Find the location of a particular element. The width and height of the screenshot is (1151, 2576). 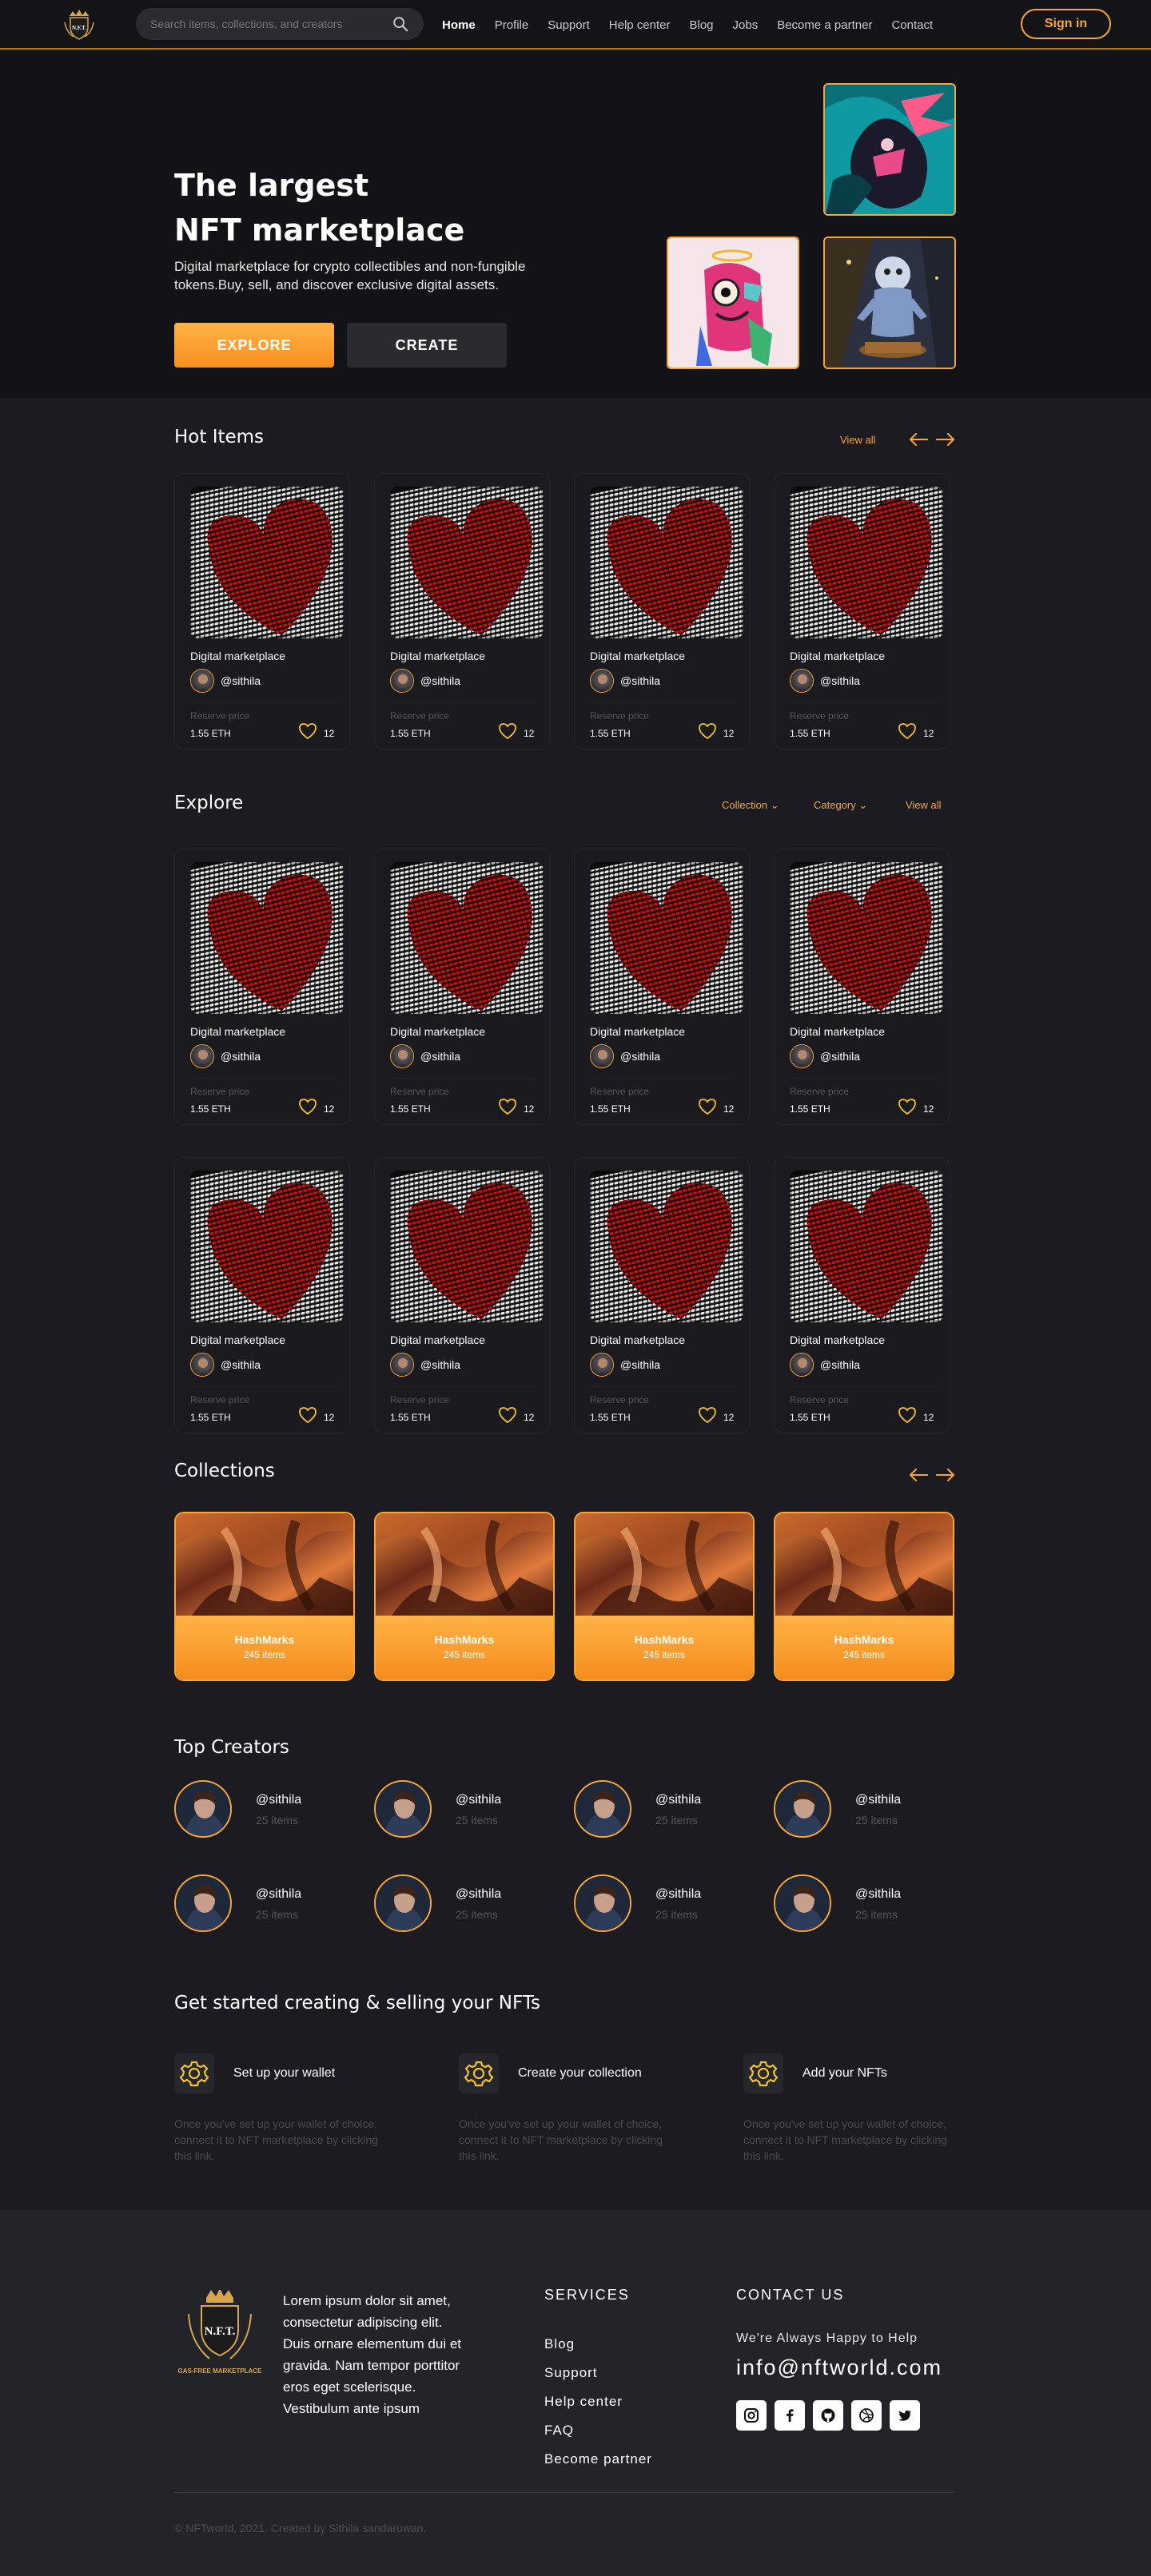

footer-link-blog: Blog is located at coordinates (598, 2344).